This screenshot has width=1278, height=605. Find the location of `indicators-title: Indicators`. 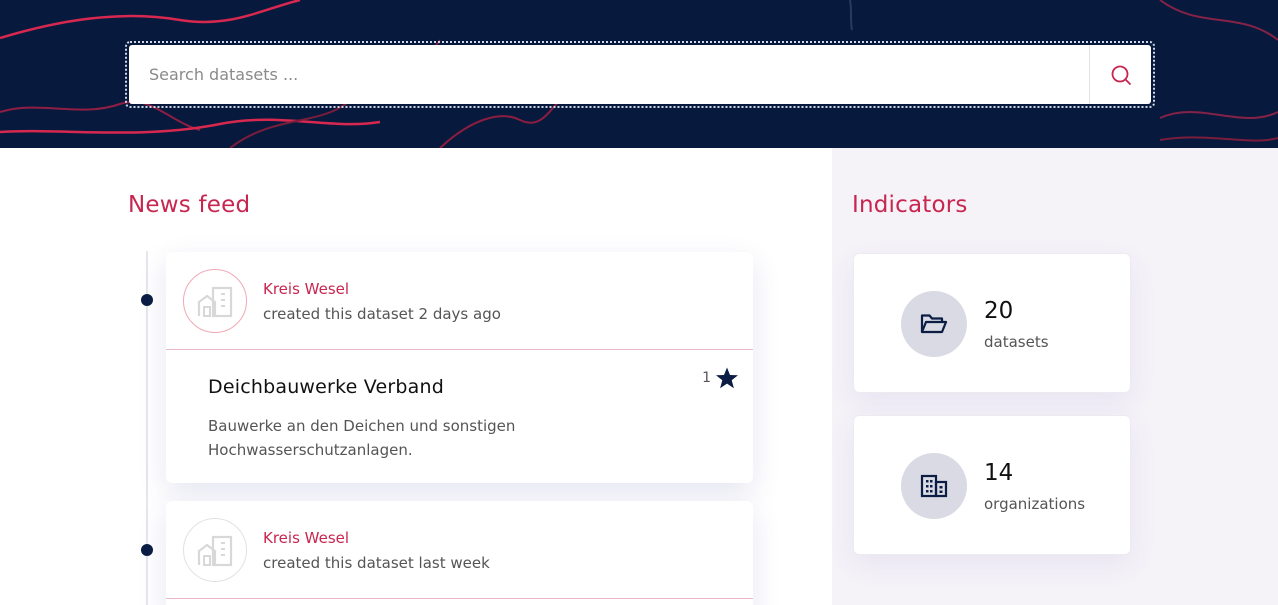

indicators-title: Indicators is located at coordinates (910, 205).